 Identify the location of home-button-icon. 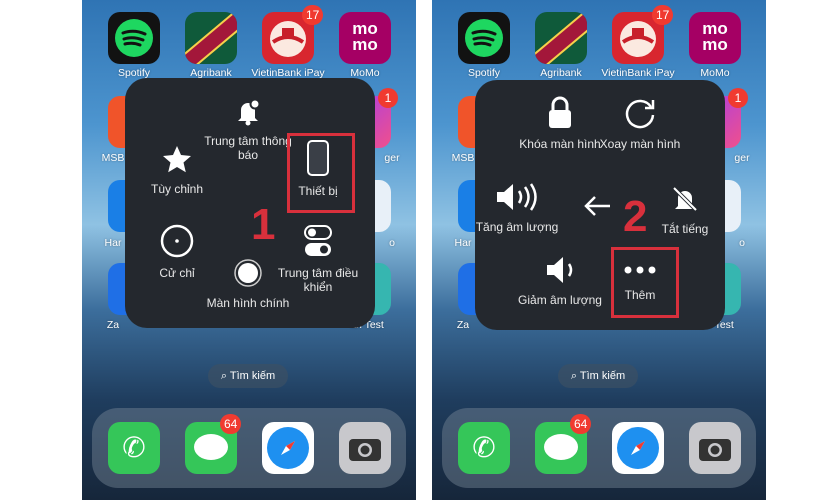
(248, 273).